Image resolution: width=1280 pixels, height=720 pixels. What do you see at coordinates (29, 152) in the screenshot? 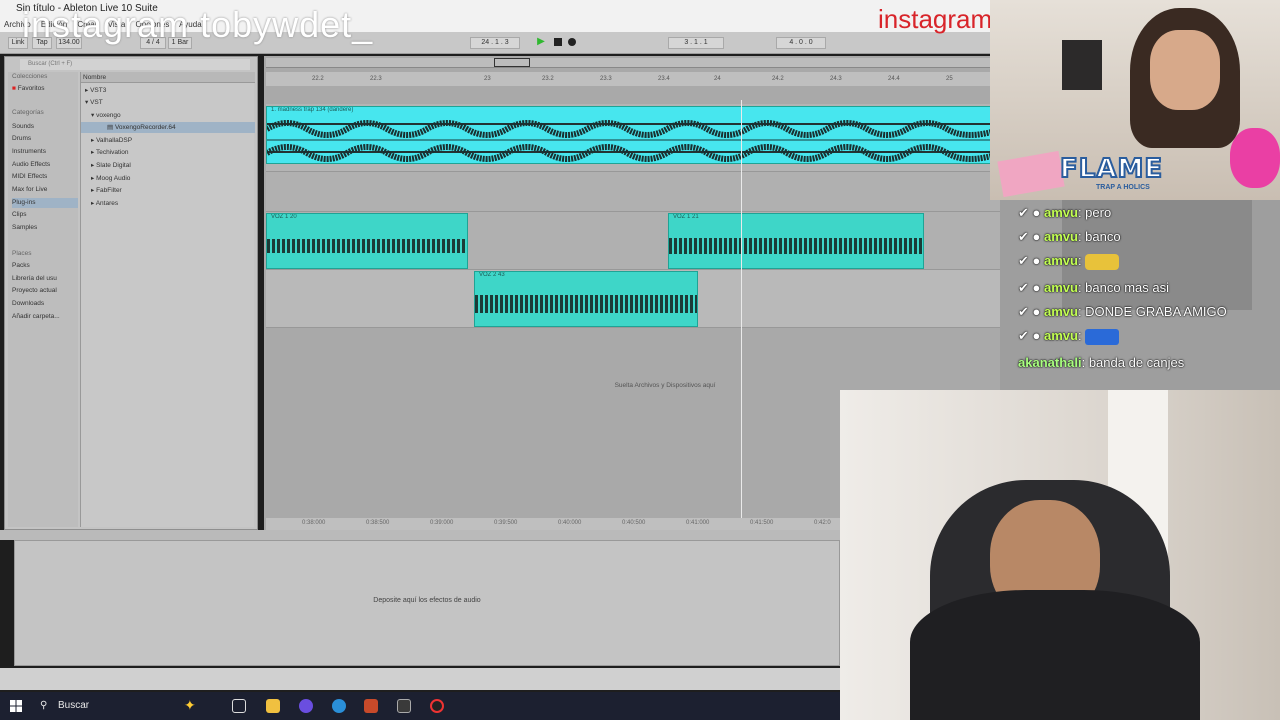
I see `sidebar-item-instruments: Instruments` at bounding box center [29, 152].